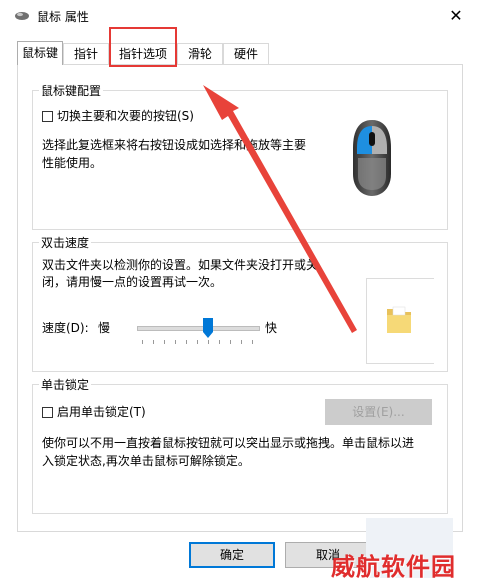 Image resolution: width=479 pixels, height=588 pixels. What do you see at coordinates (40, 53) in the screenshot?
I see `tab-mouse-buttons: 鼠标键` at bounding box center [40, 53].